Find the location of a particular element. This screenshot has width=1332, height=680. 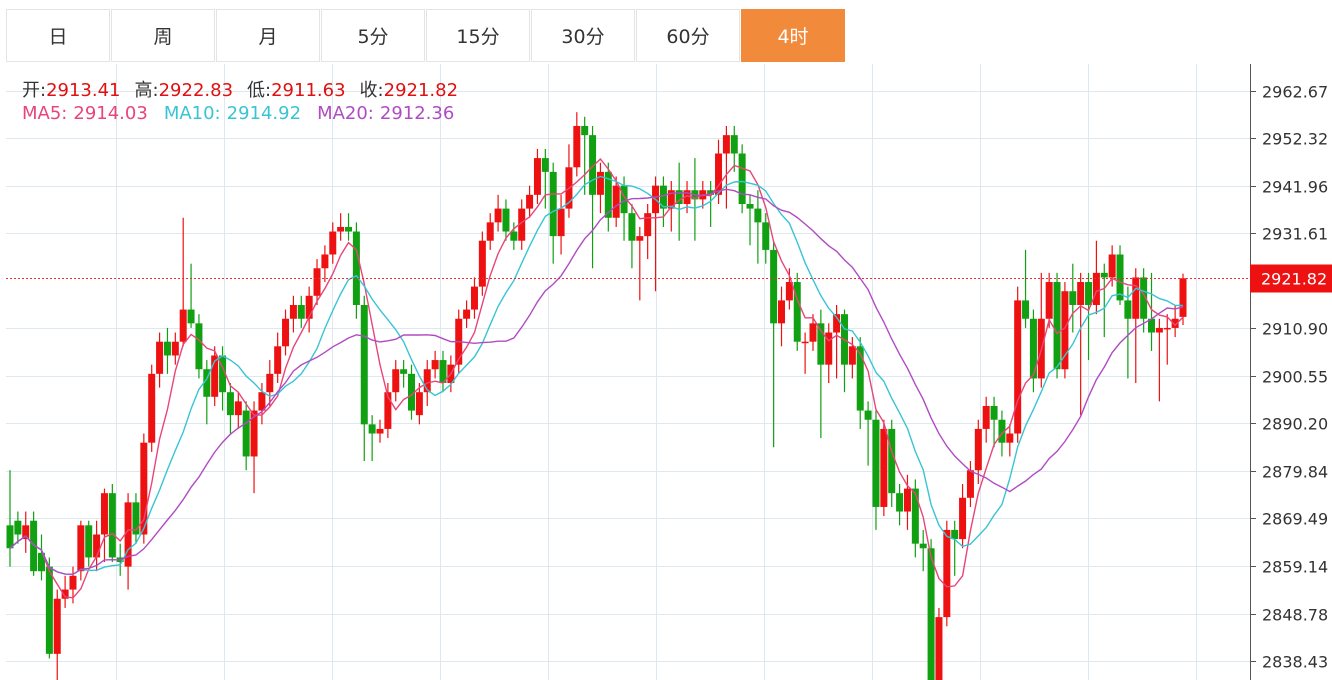

ma10-value: 2914.92 is located at coordinates (264, 113).